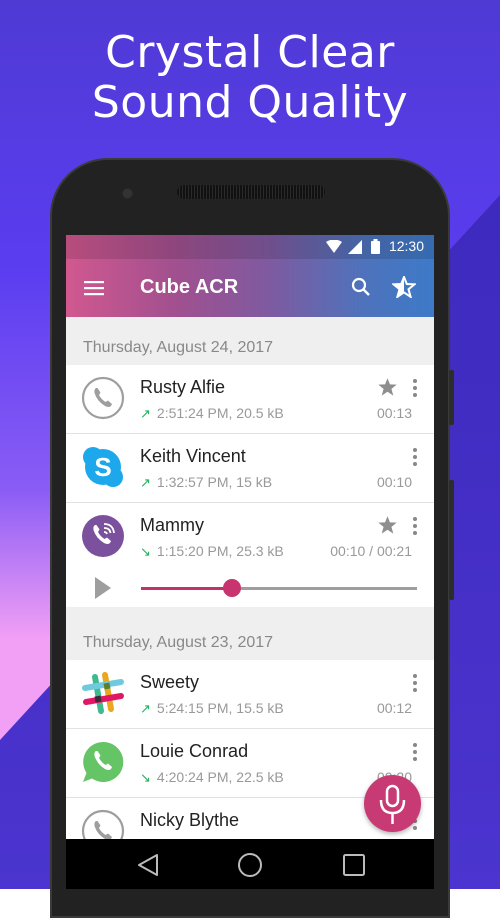 Image resolution: width=500 pixels, height=918 pixels. I want to click on record-fab, so click(392, 803).